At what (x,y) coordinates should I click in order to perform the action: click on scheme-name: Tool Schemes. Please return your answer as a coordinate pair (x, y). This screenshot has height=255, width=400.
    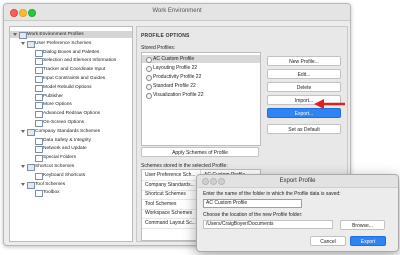
    Looking at the image, I should click on (161, 203).